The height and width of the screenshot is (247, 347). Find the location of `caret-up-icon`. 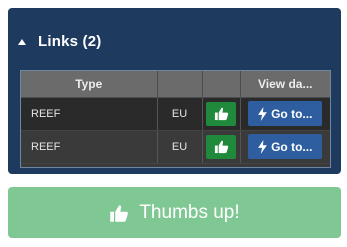

caret-up-icon is located at coordinates (22, 41).